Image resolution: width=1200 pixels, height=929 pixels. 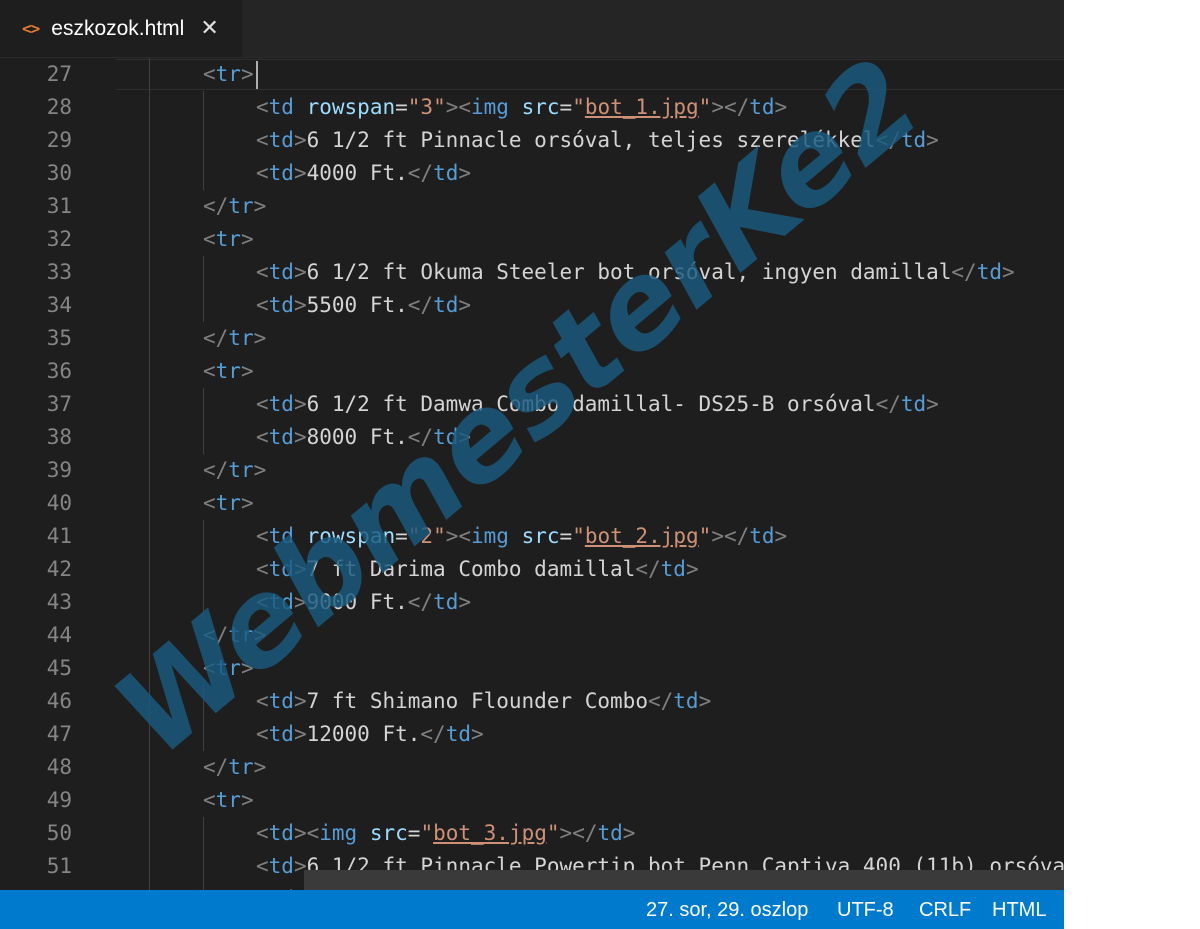 What do you see at coordinates (532, 338) in the screenshot?
I see `code-line: 35 </tr>` at bounding box center [532, 338].